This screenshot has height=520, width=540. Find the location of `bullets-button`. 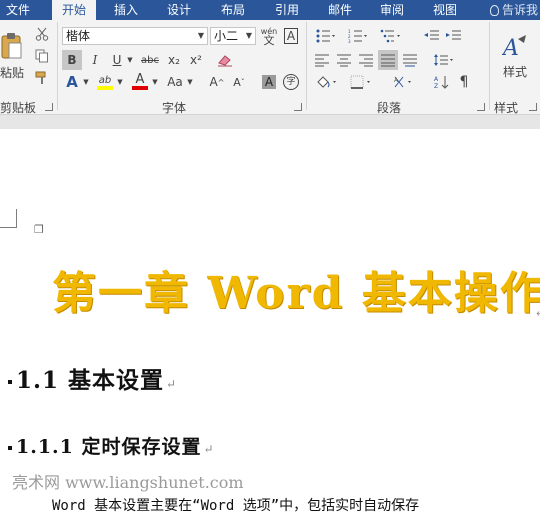

bullets-button is located at coordinates (326, 36).